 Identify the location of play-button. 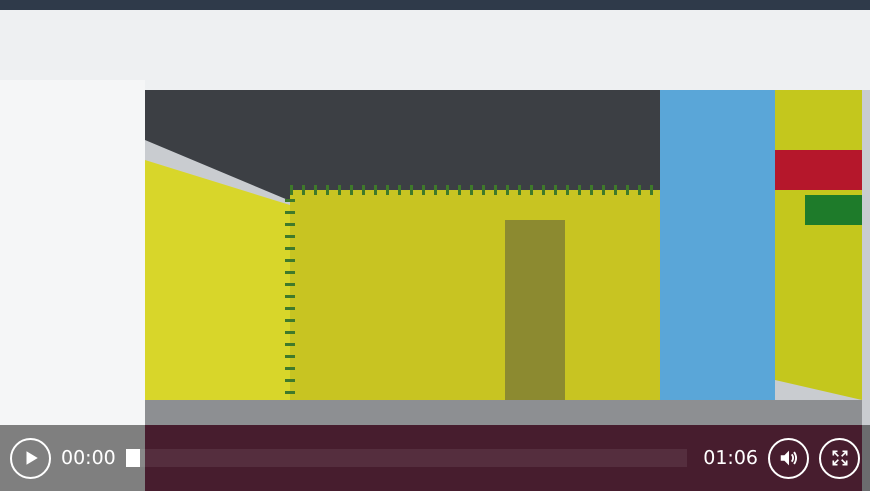
(30, 458).